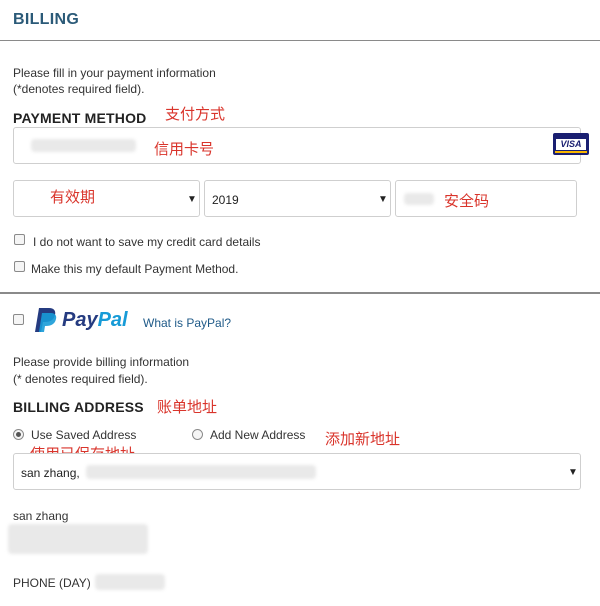  What do you see at coordinates (80, 320) in the screenshot?
I see `paypal-word-pay: Pay` at bounding box center [80, 320].